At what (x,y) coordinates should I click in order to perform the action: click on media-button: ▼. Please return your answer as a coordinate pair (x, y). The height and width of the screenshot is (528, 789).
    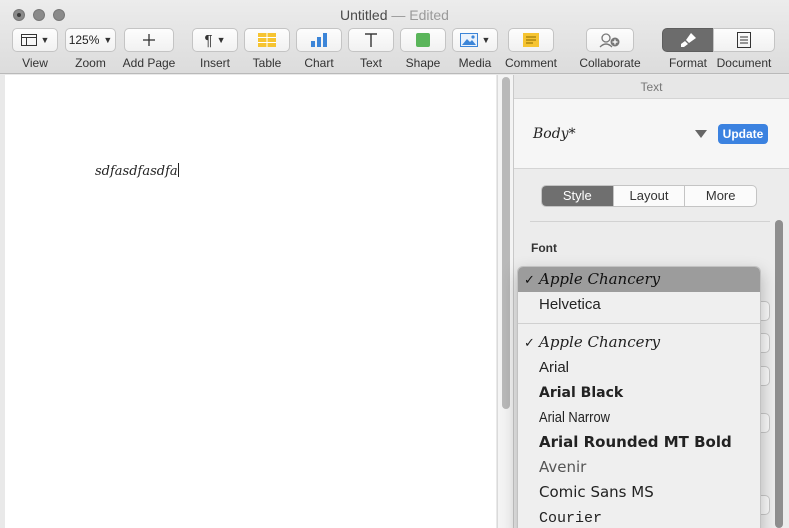
    Looking at the image, I should click on (475, 40).